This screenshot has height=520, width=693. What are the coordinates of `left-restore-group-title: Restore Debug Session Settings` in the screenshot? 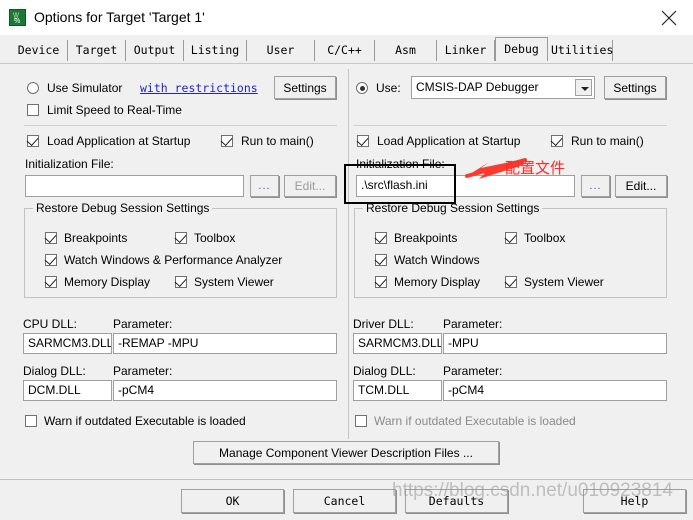 It's located at (123, 208).